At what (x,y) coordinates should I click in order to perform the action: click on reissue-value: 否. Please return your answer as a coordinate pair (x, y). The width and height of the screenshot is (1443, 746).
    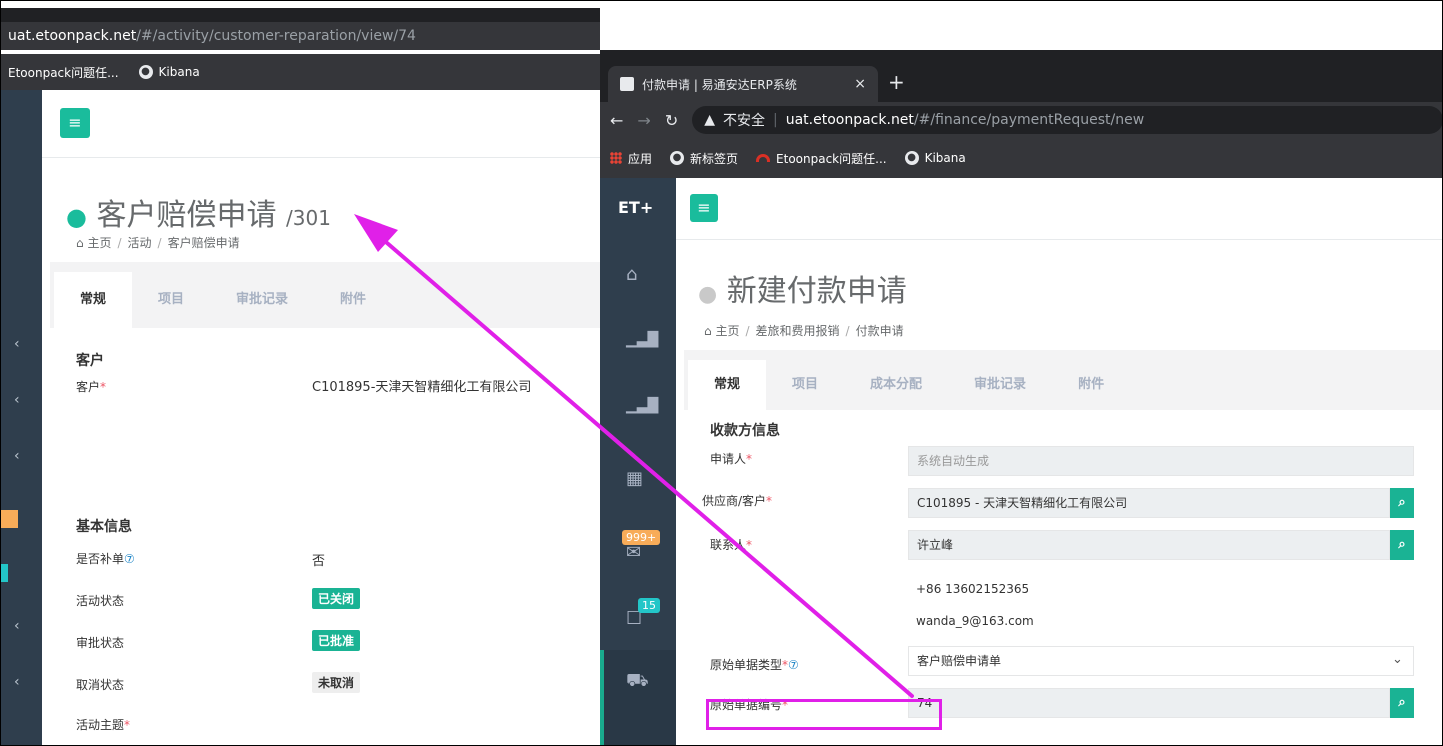
    Looking at the image, I should click on (319, 561).